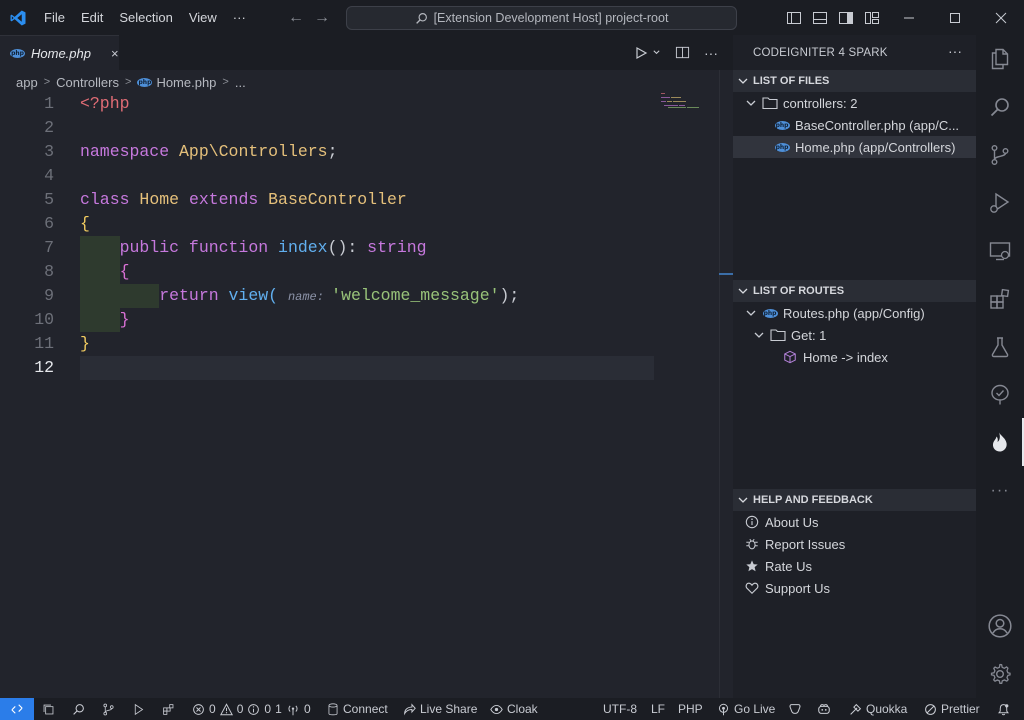 The height and width of the screenshot is (720, 1024). What do you see at coordinates (440, 709) in the screenshot?
I see `live-share-button: Live Share` at bounding box center [440, 709].